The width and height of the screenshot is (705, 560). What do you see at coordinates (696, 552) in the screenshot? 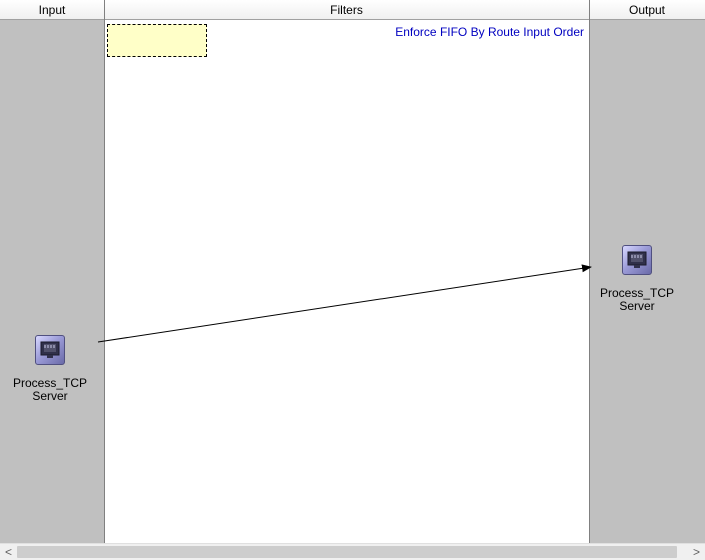
I see `scroll-right-button: >` at bounding box center [696, 552].